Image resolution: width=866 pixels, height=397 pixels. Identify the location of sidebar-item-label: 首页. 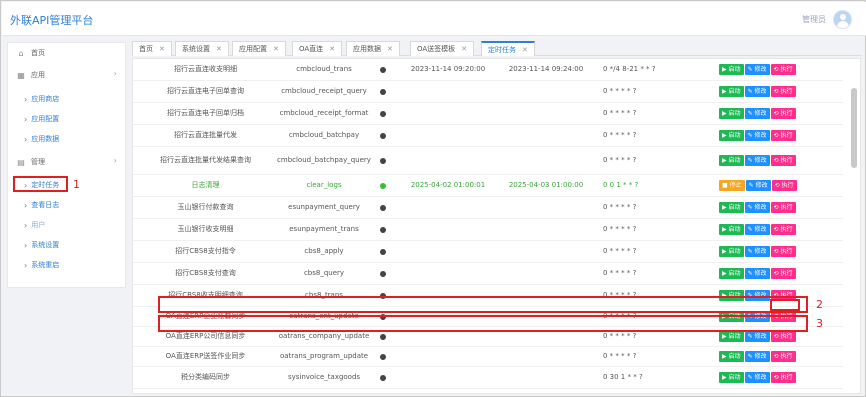
(38, 53).